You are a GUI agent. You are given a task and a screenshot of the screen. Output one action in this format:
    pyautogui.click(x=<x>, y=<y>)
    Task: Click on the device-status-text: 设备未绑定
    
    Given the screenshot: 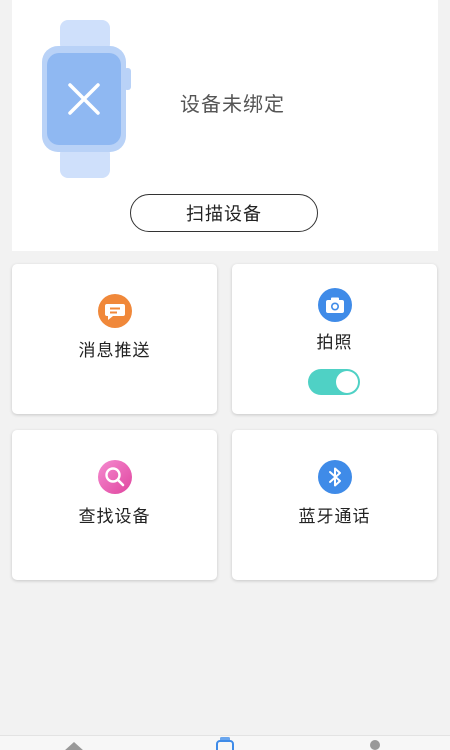 What is the action you would take?
    pyautogui.click(x=232, y=104)
    